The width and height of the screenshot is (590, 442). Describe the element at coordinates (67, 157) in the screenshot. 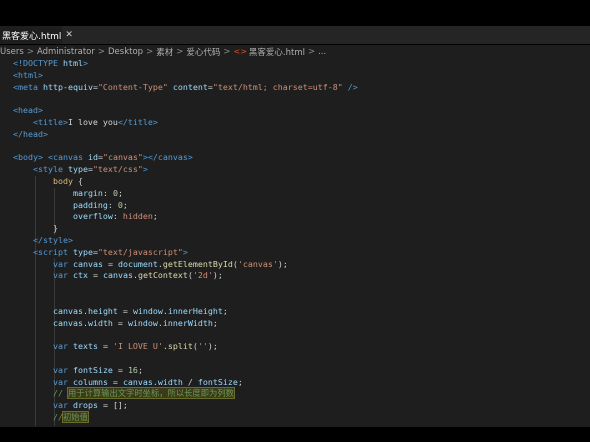

I see `code-token: <canvas` at that location.